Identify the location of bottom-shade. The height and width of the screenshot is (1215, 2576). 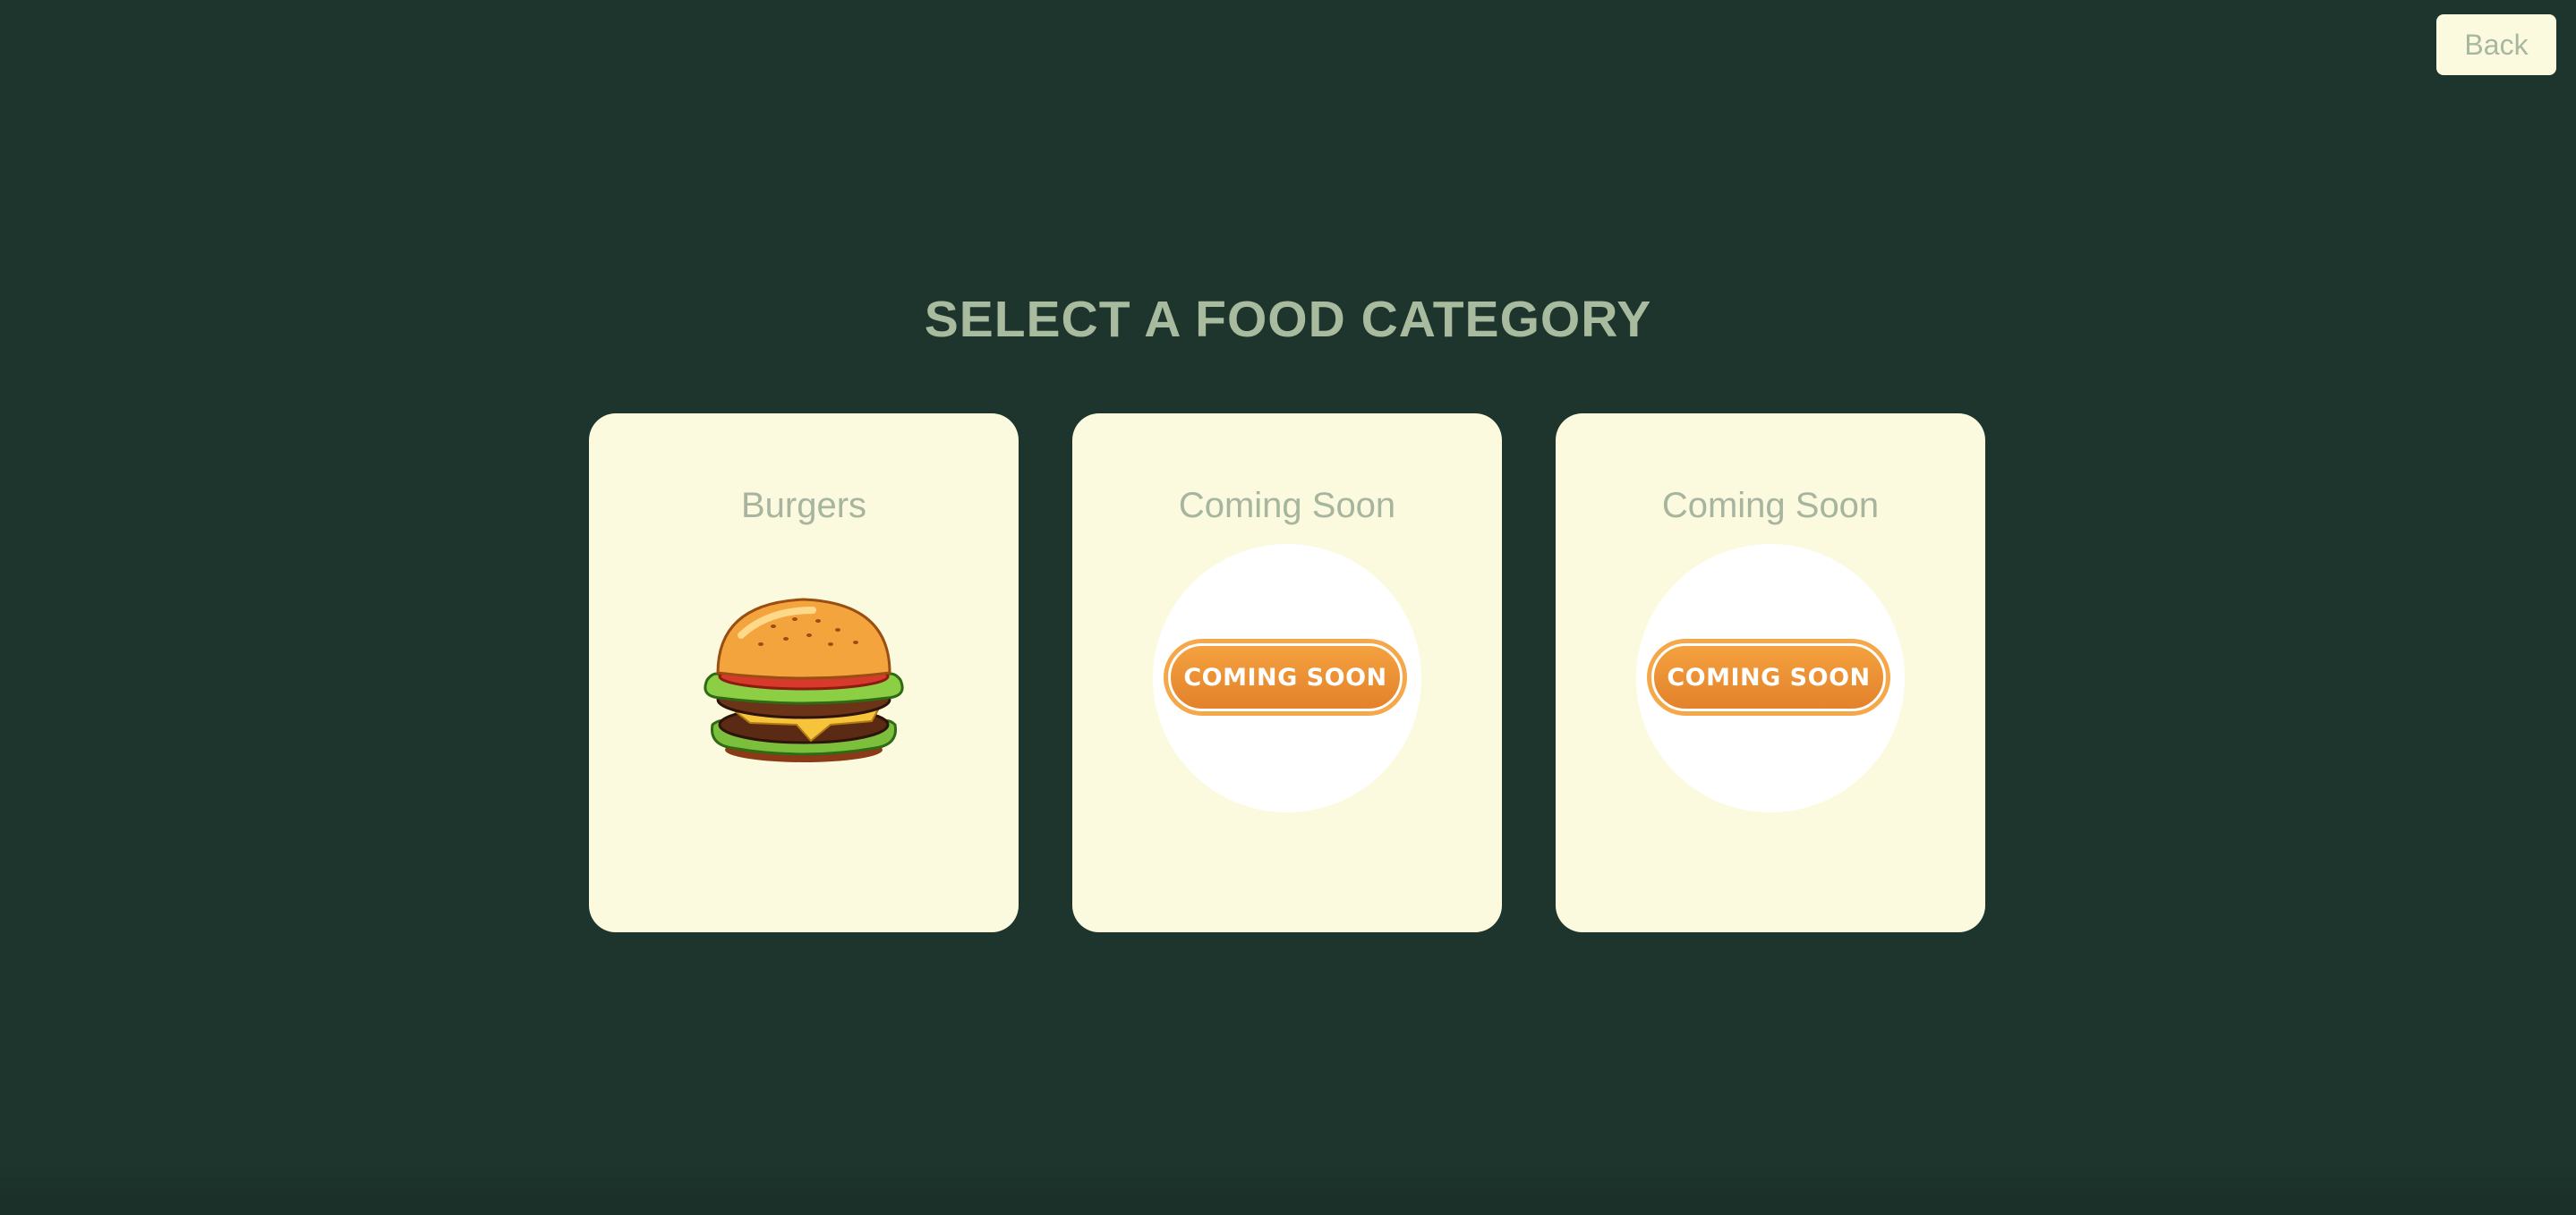
(1288, 1189).